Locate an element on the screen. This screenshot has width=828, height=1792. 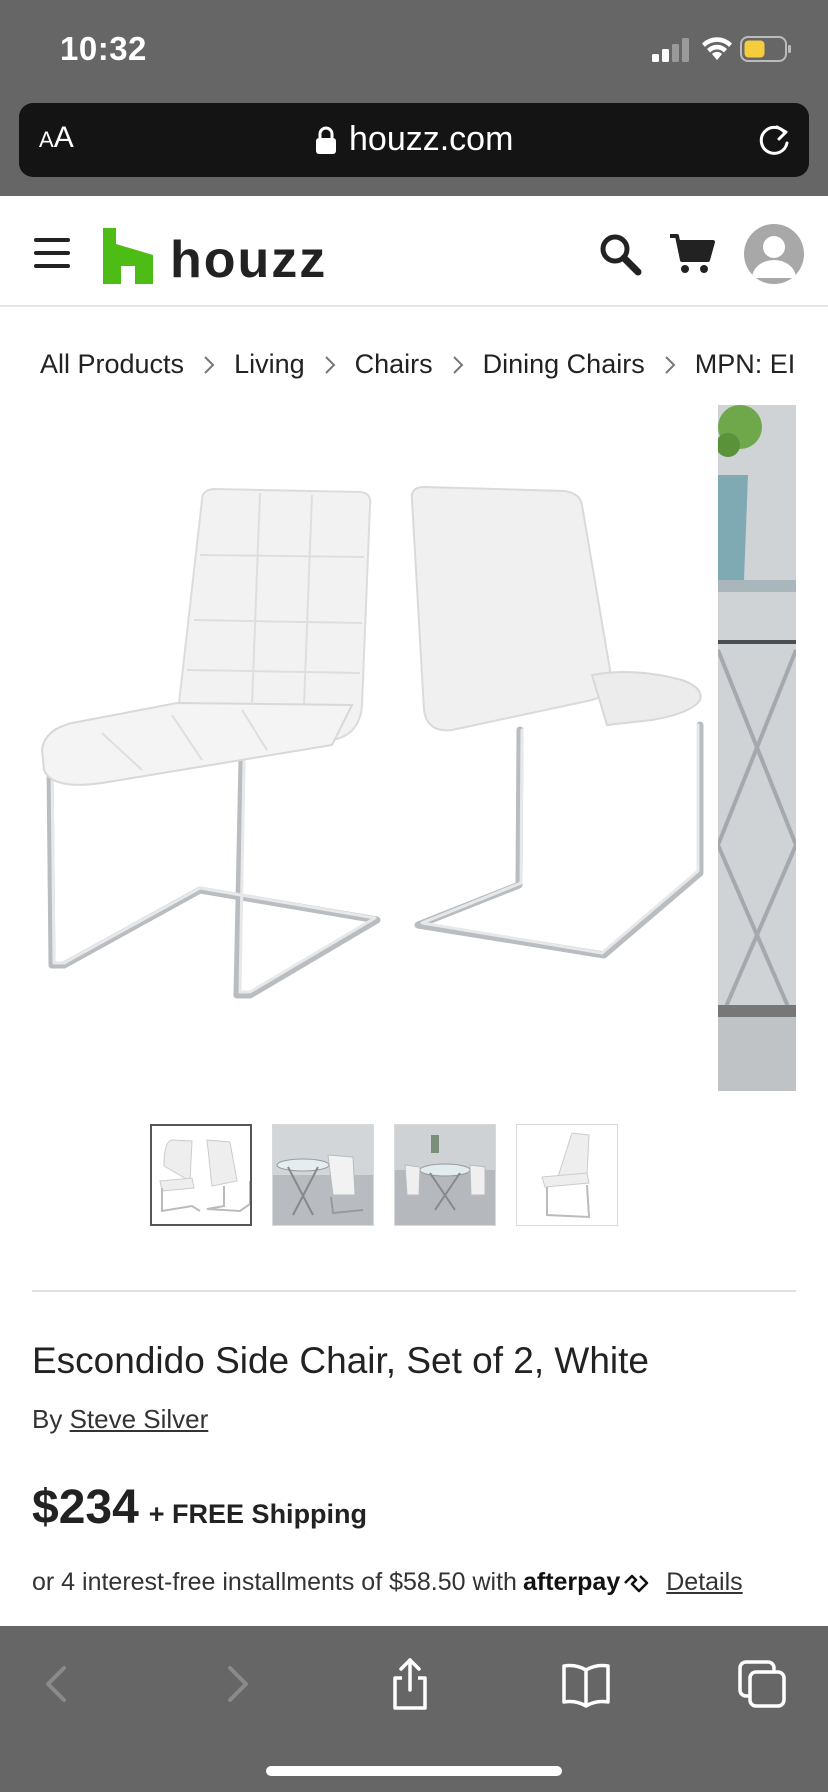
houzz-logo-icon is located at coordinates (128, 256).